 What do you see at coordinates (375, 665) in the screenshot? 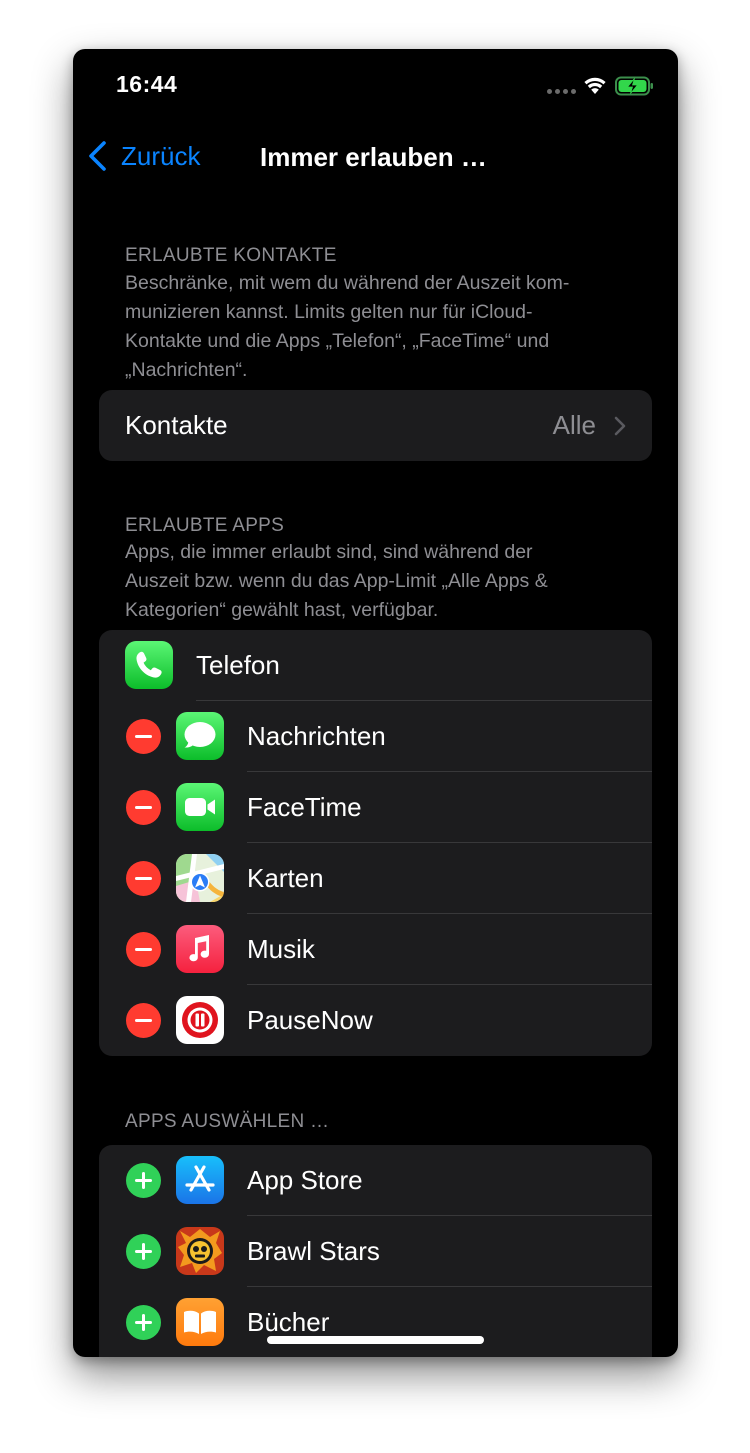
I see `app-row-telefon: Telefon` at bounding box center [375, 665].